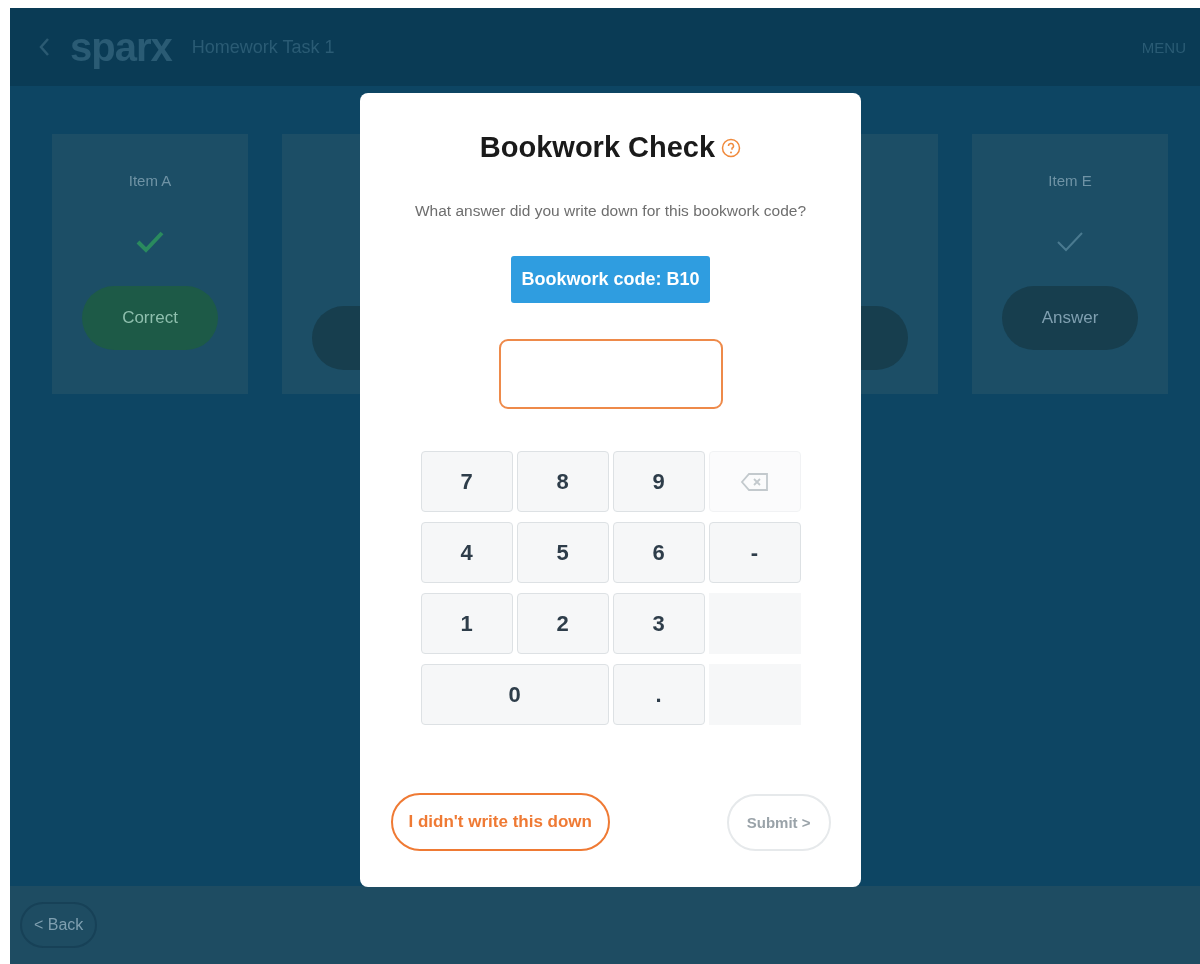  I want to click on dialog-title: Bookwork Check, so click(597, 147).